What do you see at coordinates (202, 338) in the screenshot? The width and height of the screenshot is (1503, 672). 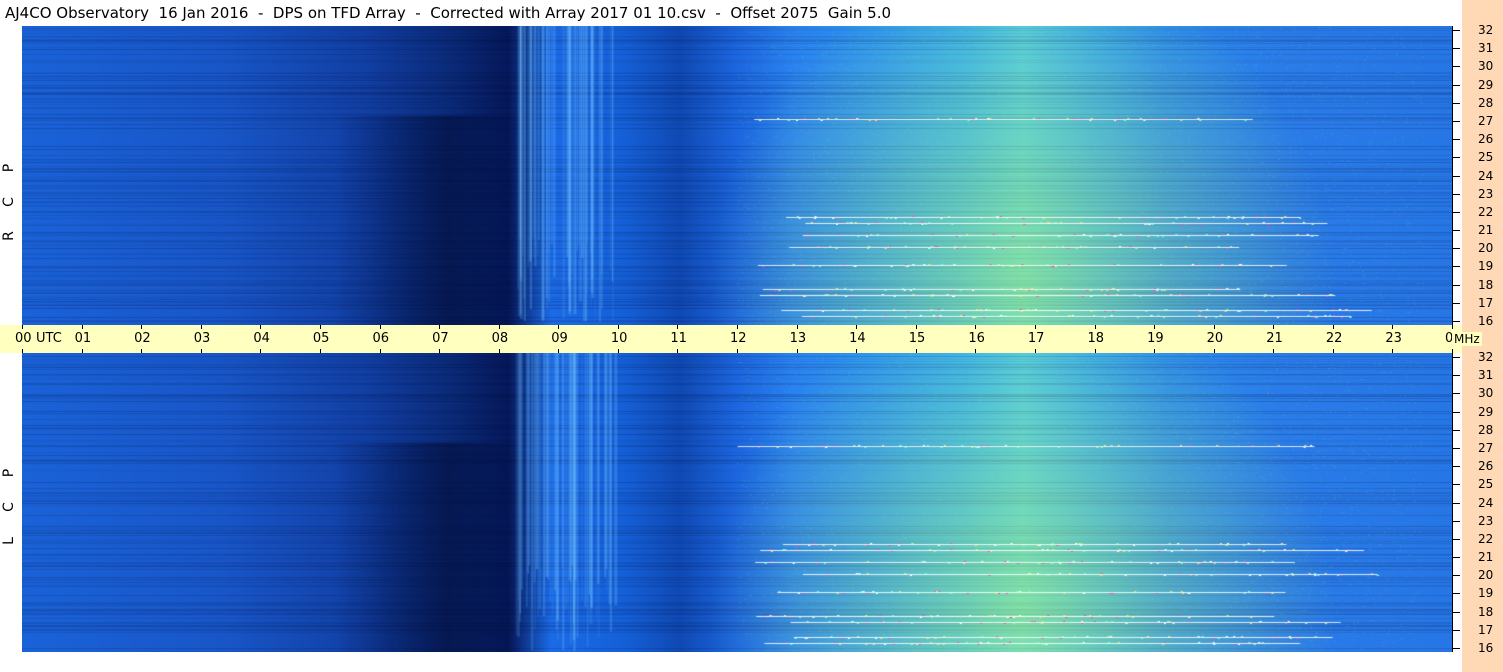 I see `time-tick-label: 03` at bounding box center [202, 338].